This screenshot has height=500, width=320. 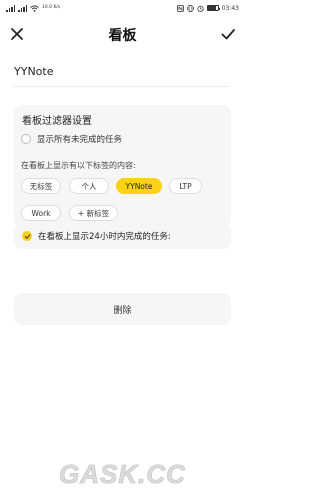 What do you see at coordinates (41, 186) in the screenshot?
I see `tag-chip-none: 无标签` at bounding box center [41, 186].